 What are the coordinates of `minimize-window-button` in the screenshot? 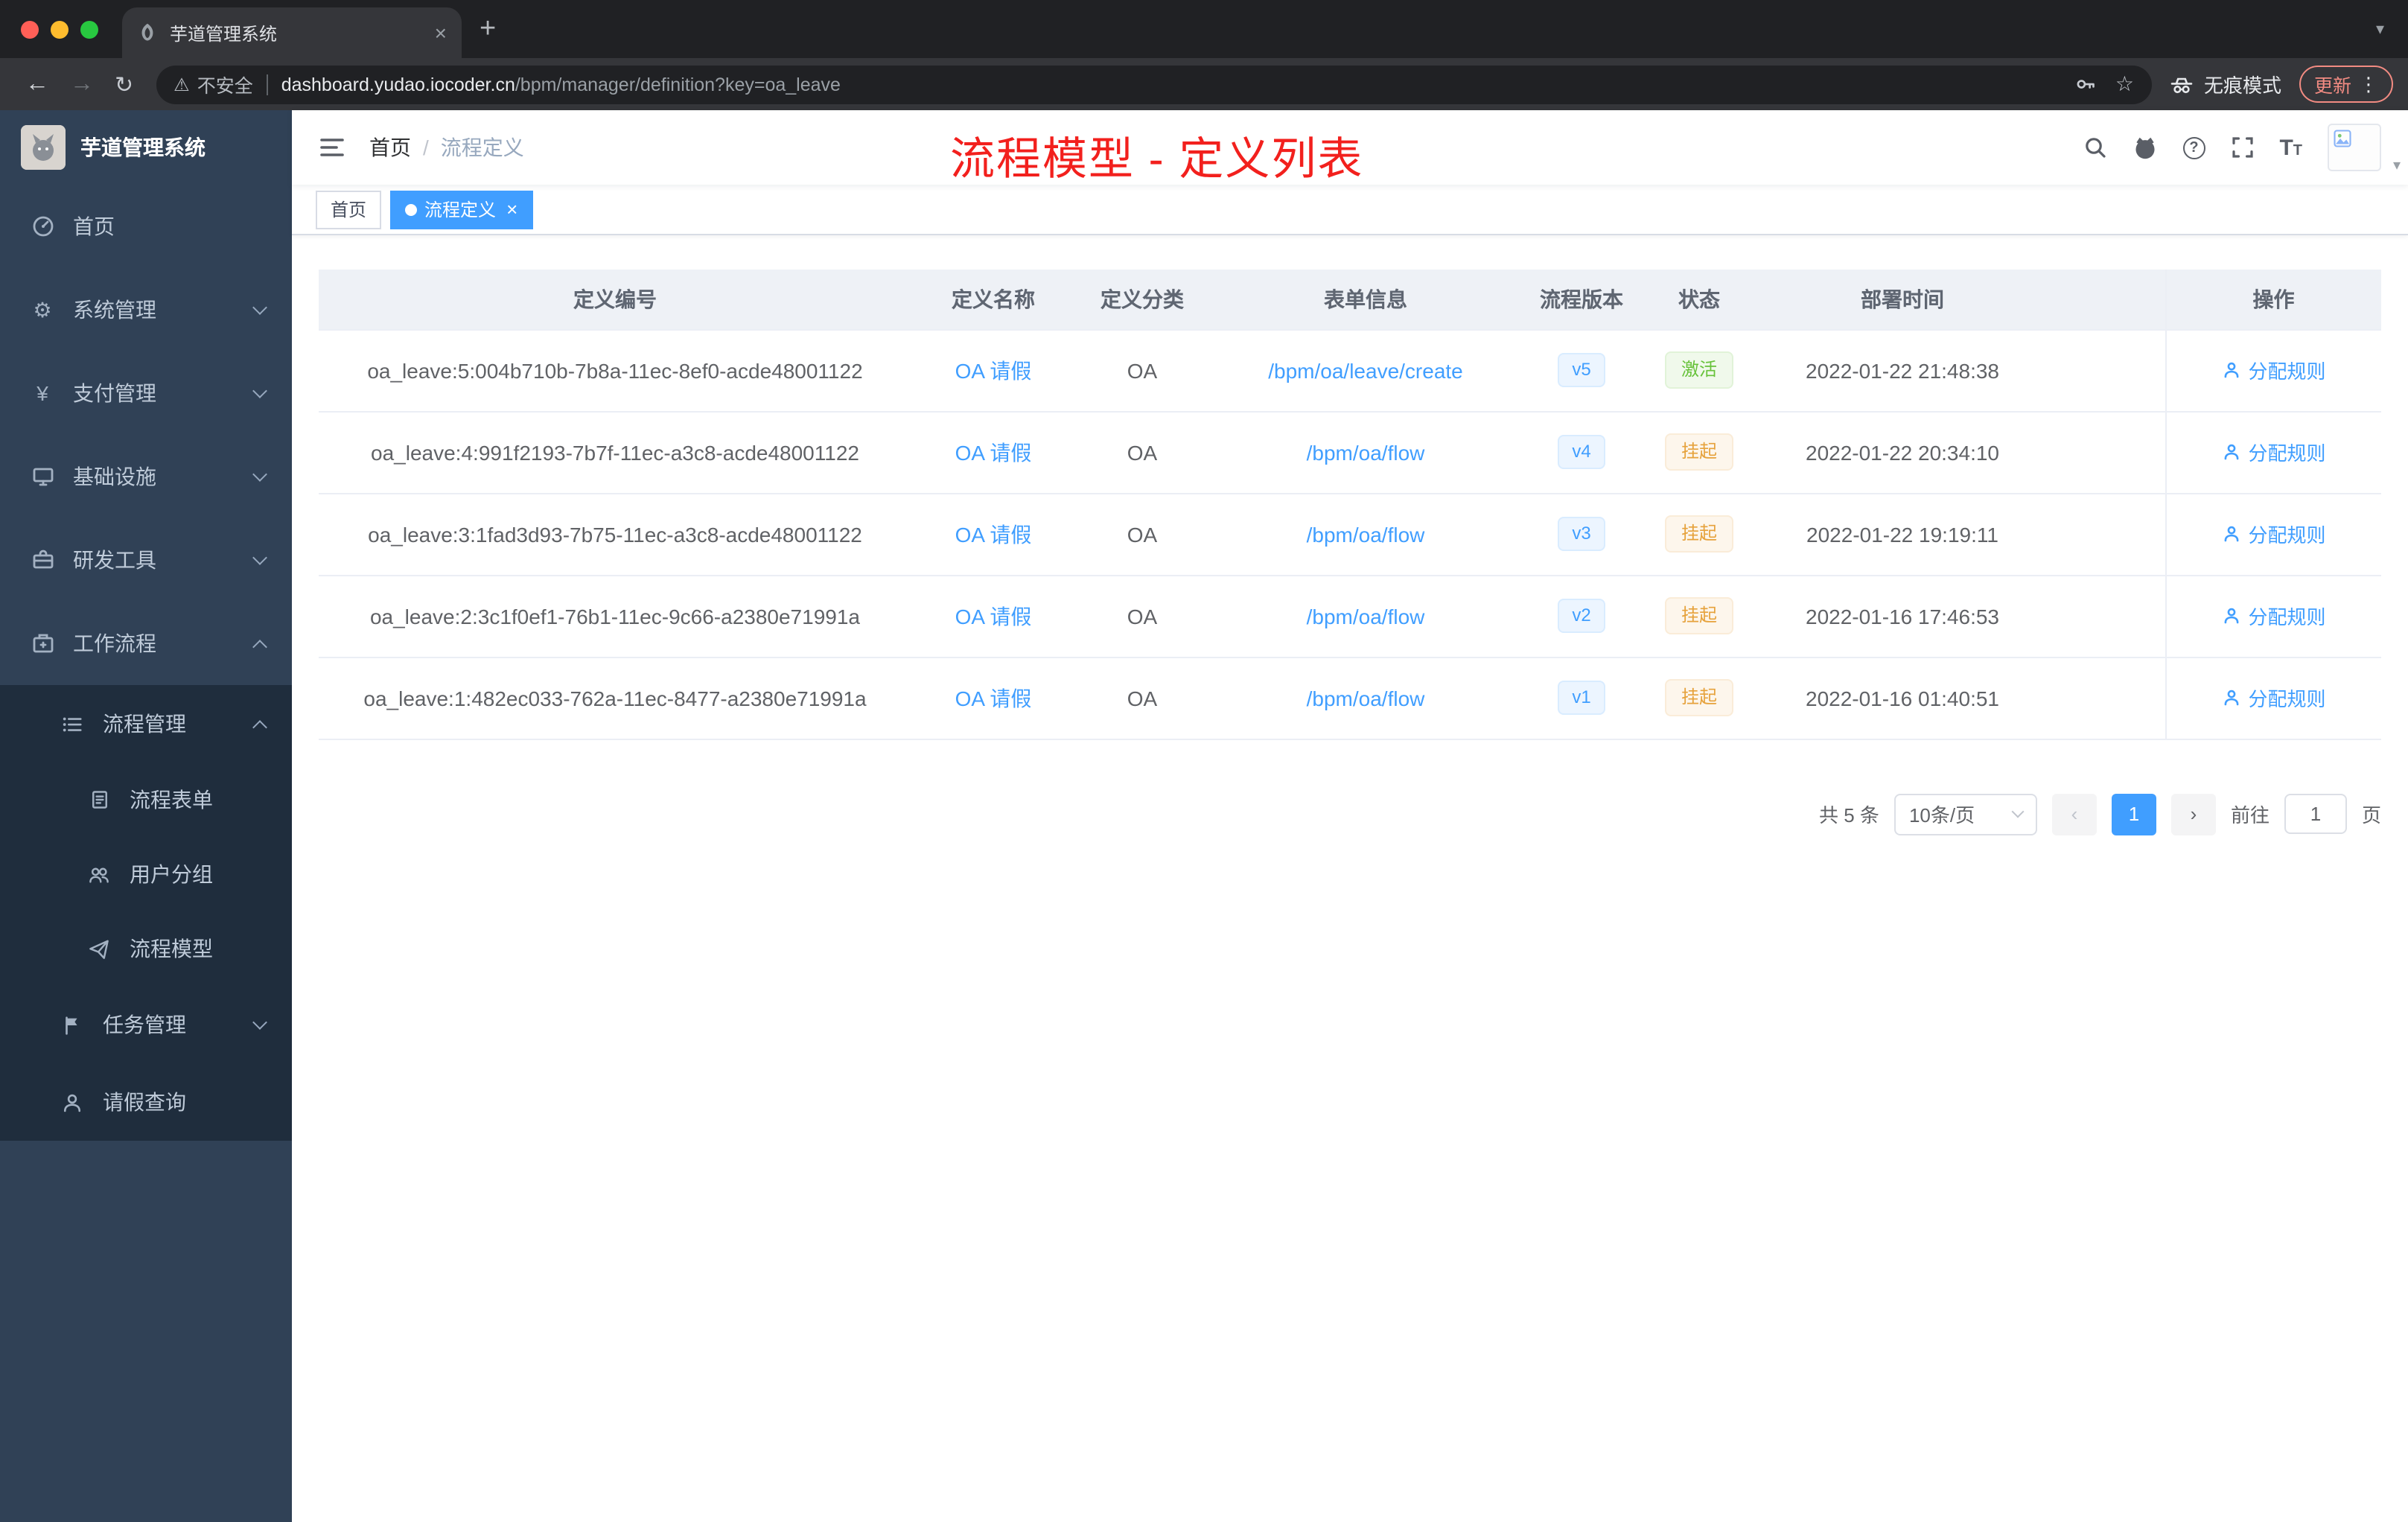 It's located at (60, 29).